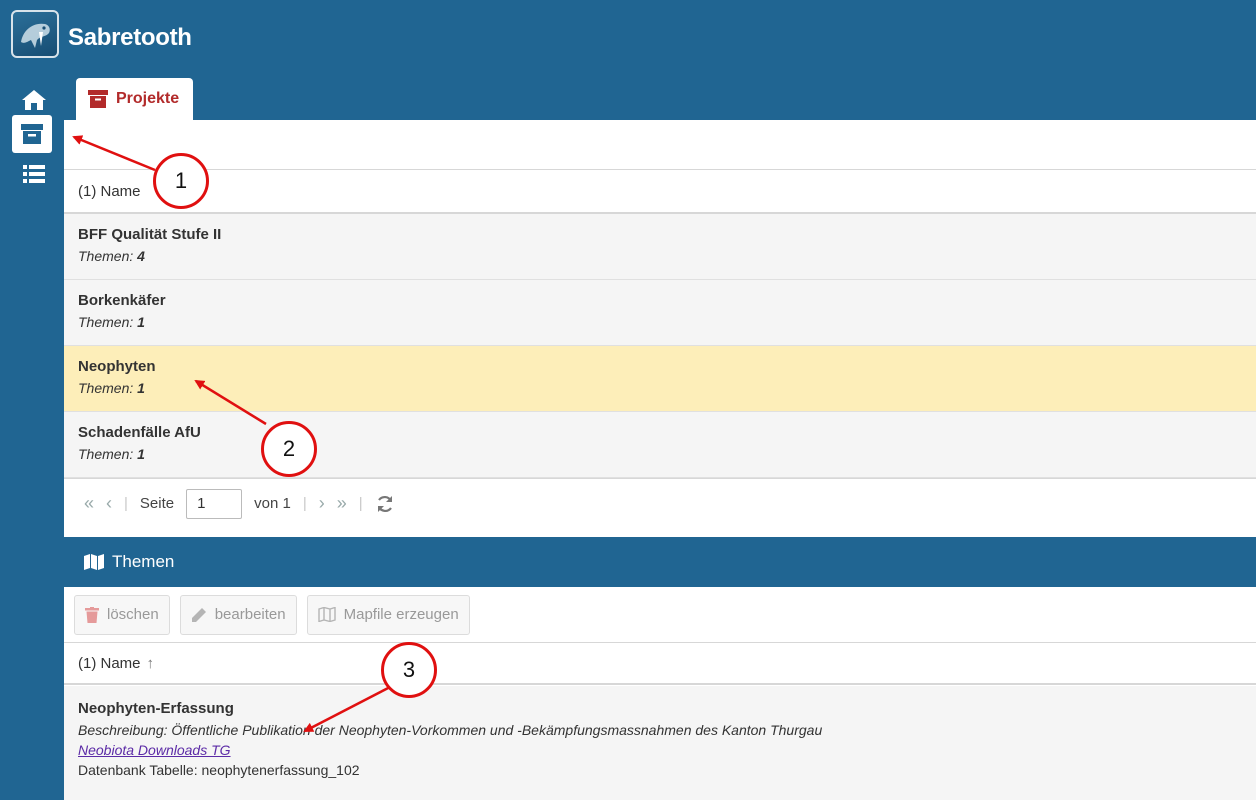 Image resolution: width=1256 pixels, height=800 pixels. I want to click on project-title: BFF Qualität Stufe II, so click(150, 234).